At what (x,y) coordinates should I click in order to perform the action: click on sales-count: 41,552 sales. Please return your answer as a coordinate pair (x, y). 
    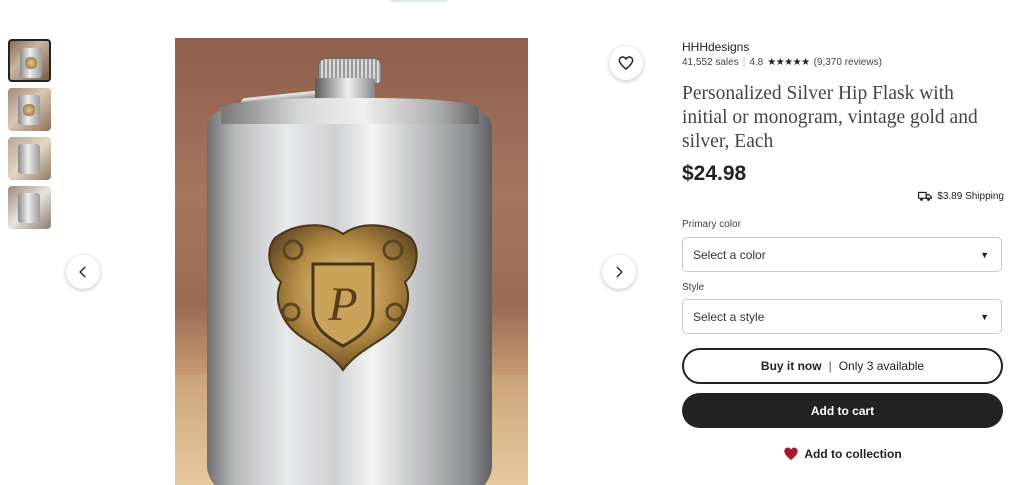
    Looking at the image, I should click on (710, 62).